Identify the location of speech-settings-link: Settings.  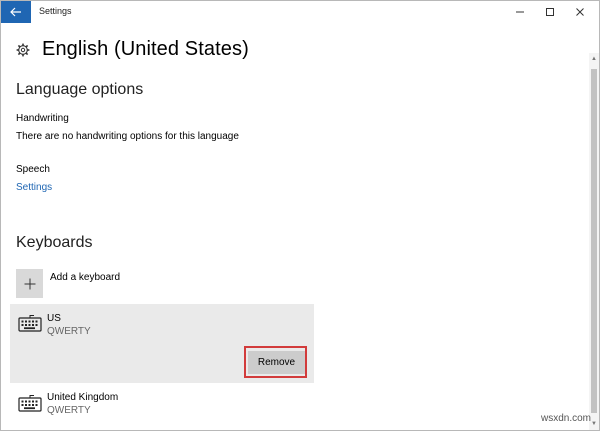
(34, 187).